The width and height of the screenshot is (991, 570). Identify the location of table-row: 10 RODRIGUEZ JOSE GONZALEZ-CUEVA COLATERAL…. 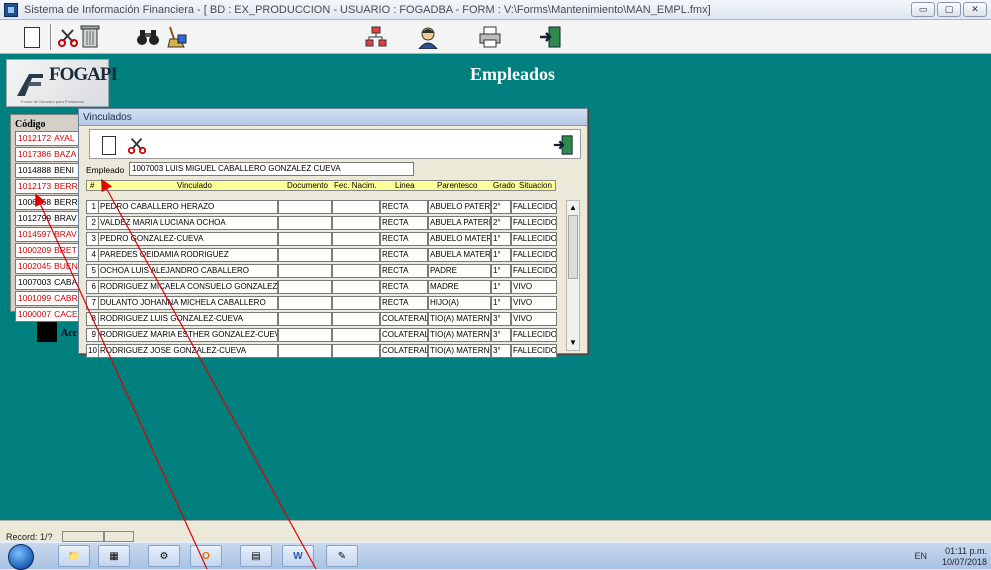
(325, 351).